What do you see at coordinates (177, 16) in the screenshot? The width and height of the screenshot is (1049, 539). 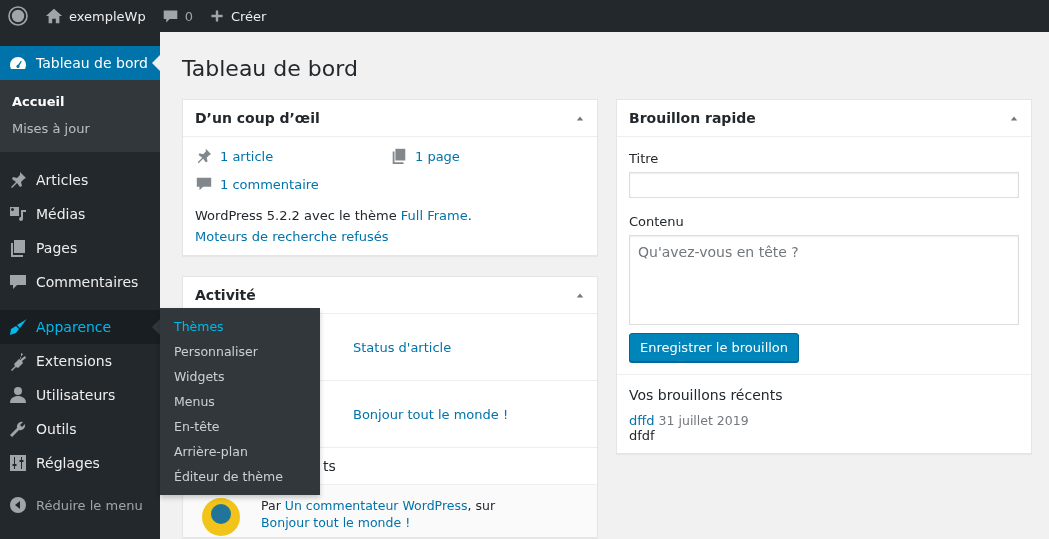 I see `comments-link: 0` at bounding box center [177, 16].